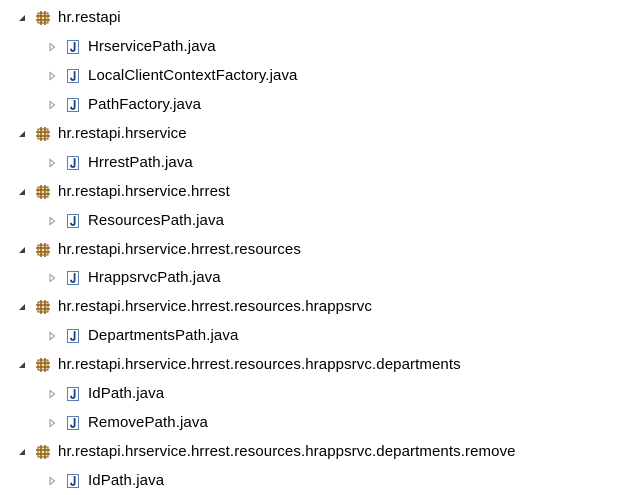  What do you see at coordinates (317, 422) in the screenshot?
I see `java-file-row: RemovePath.java` at bounding box center [317, 422].